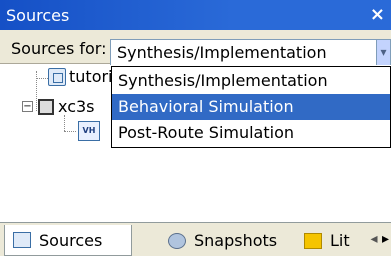 The width and height of the screenshot is (391, 256). Describe the element at coordinates (251, 133) in the screenshot. I see `dropdown-option-post-route: Post-Route Simulation` at that location.